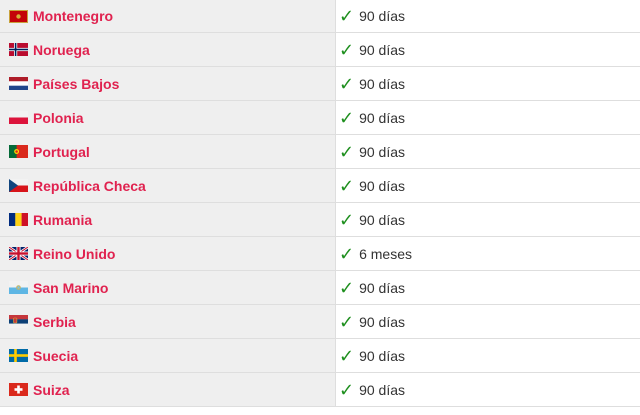 The width and height of the screenshot is (640, 415). Describe the element at coordinates (18, 287) in the screenshot. I see `san-marino-flag-icon` at that location.